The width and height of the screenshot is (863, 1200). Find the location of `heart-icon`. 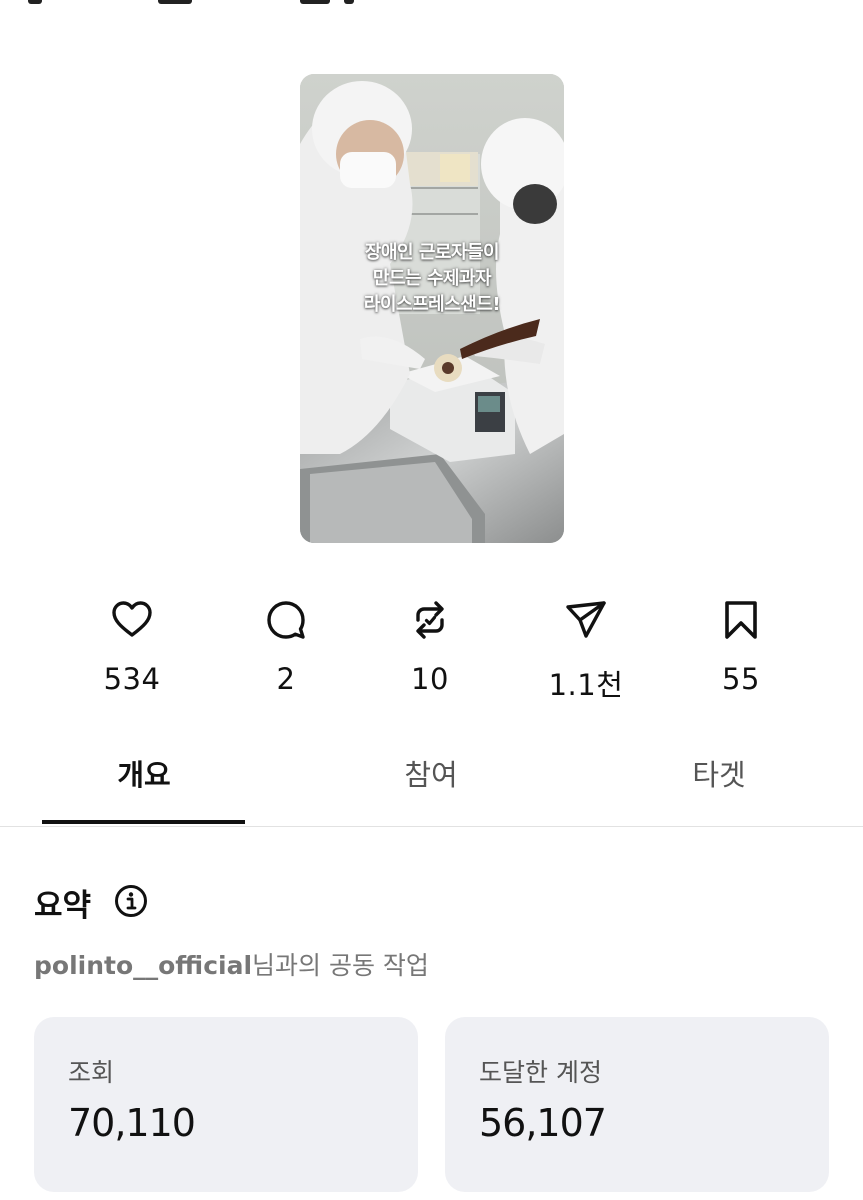

heart-icon is located at coordinates (132, 620).